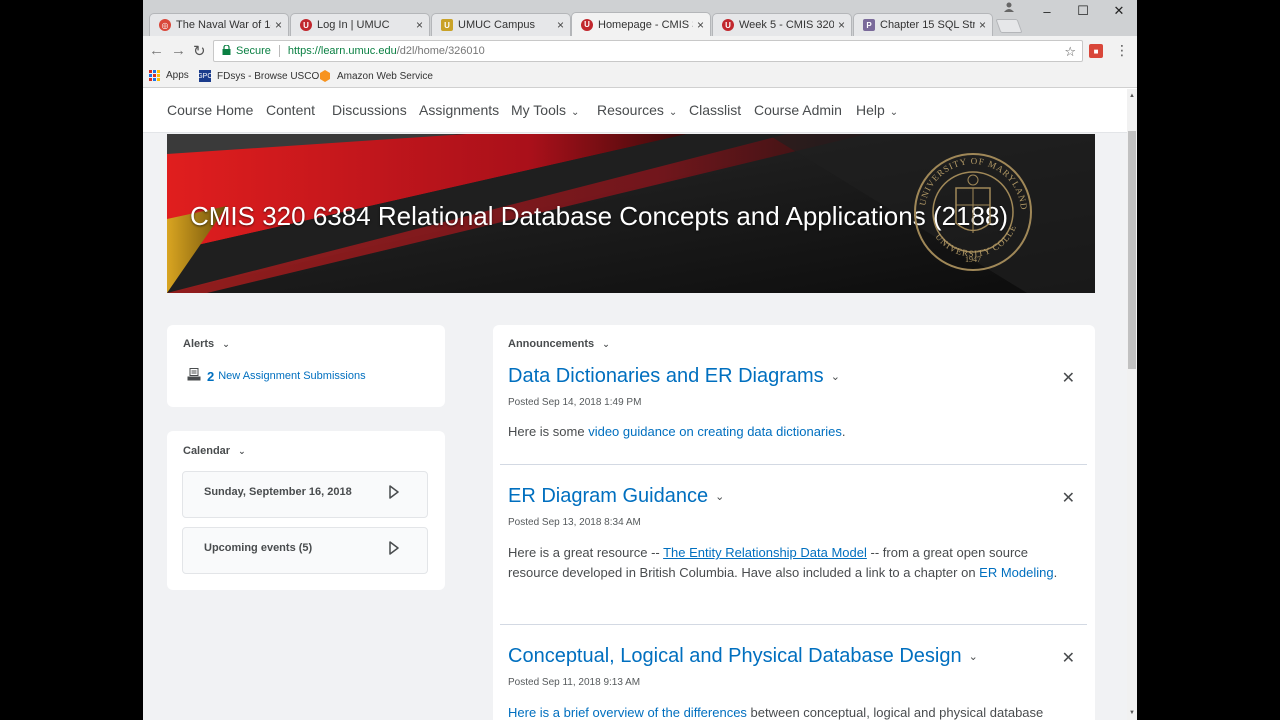 This screenshot has width=1280, height=720. I want to click on lock-icon, so click(226, 50).